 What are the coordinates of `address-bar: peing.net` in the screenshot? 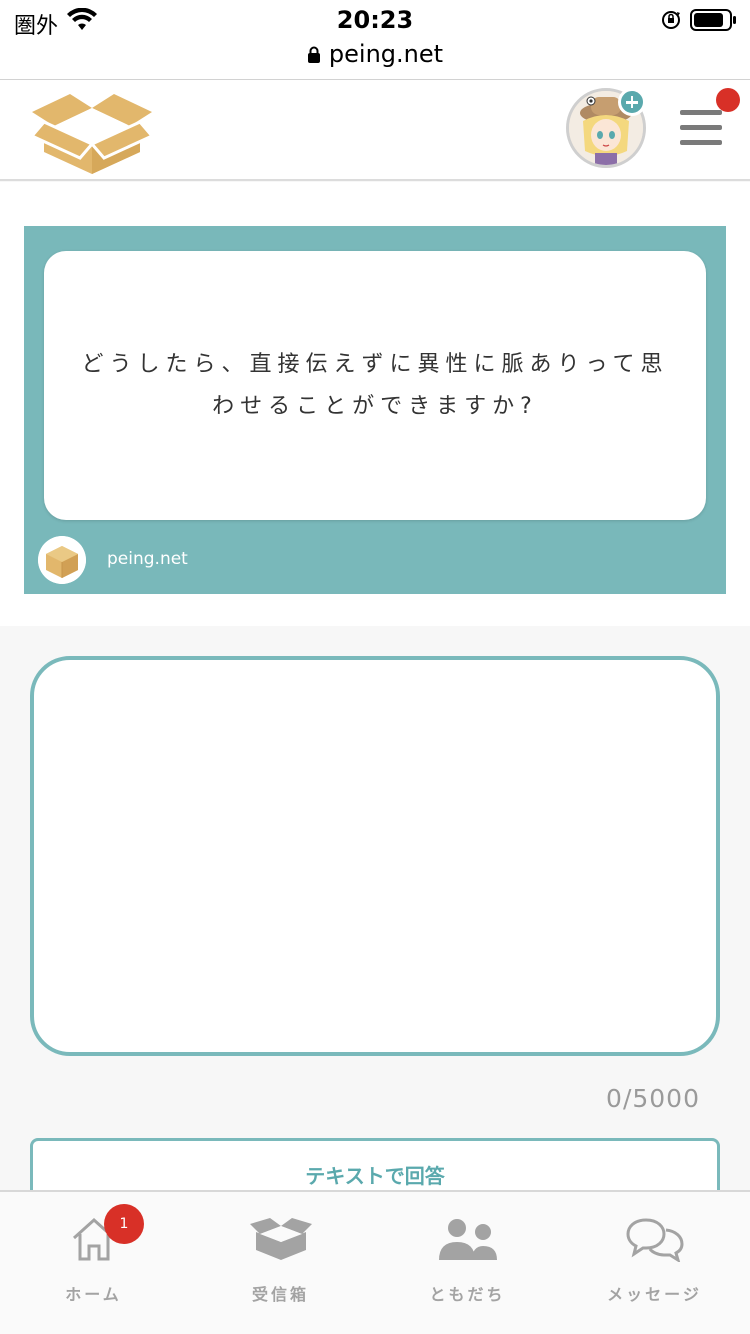 It's located at (375, 54).